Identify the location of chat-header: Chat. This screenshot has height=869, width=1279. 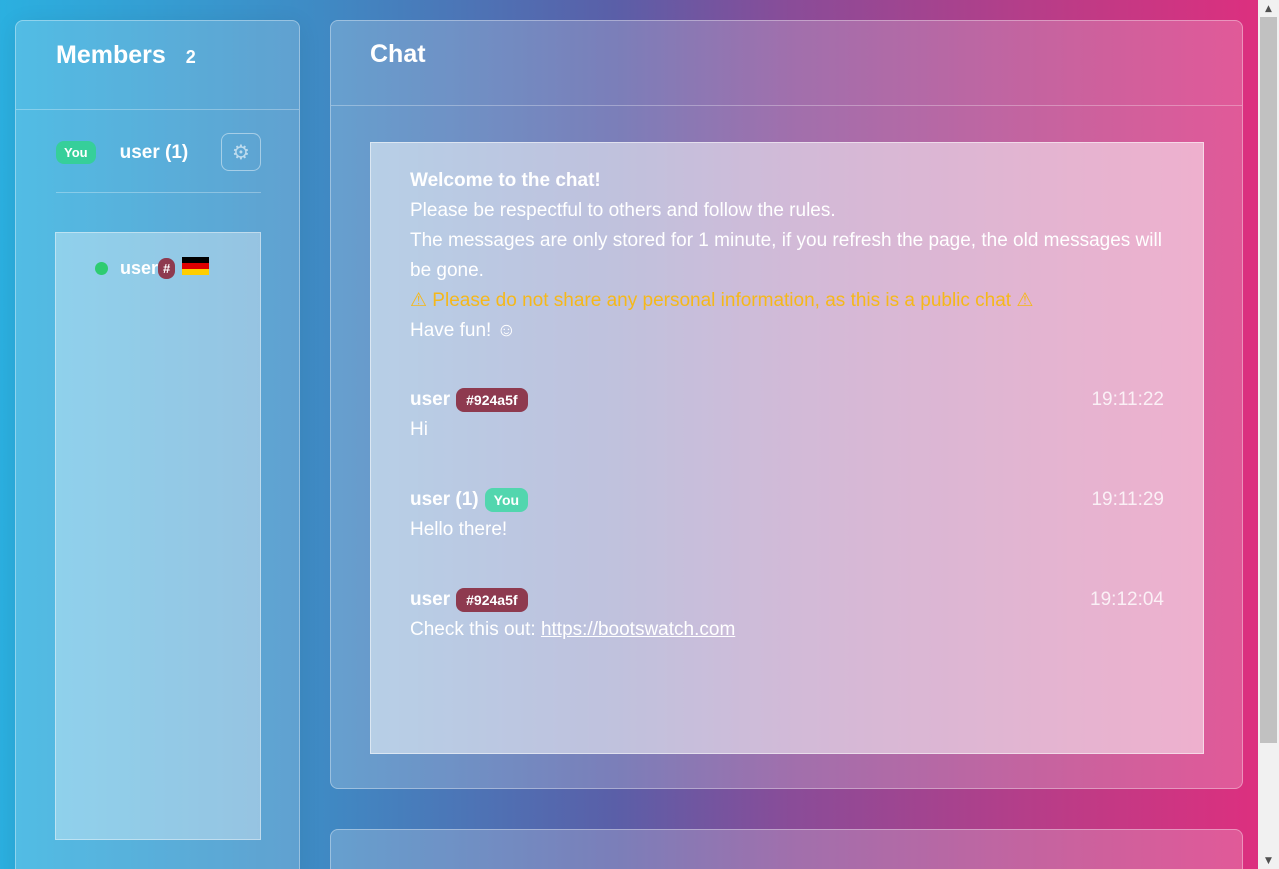
(786, 63).